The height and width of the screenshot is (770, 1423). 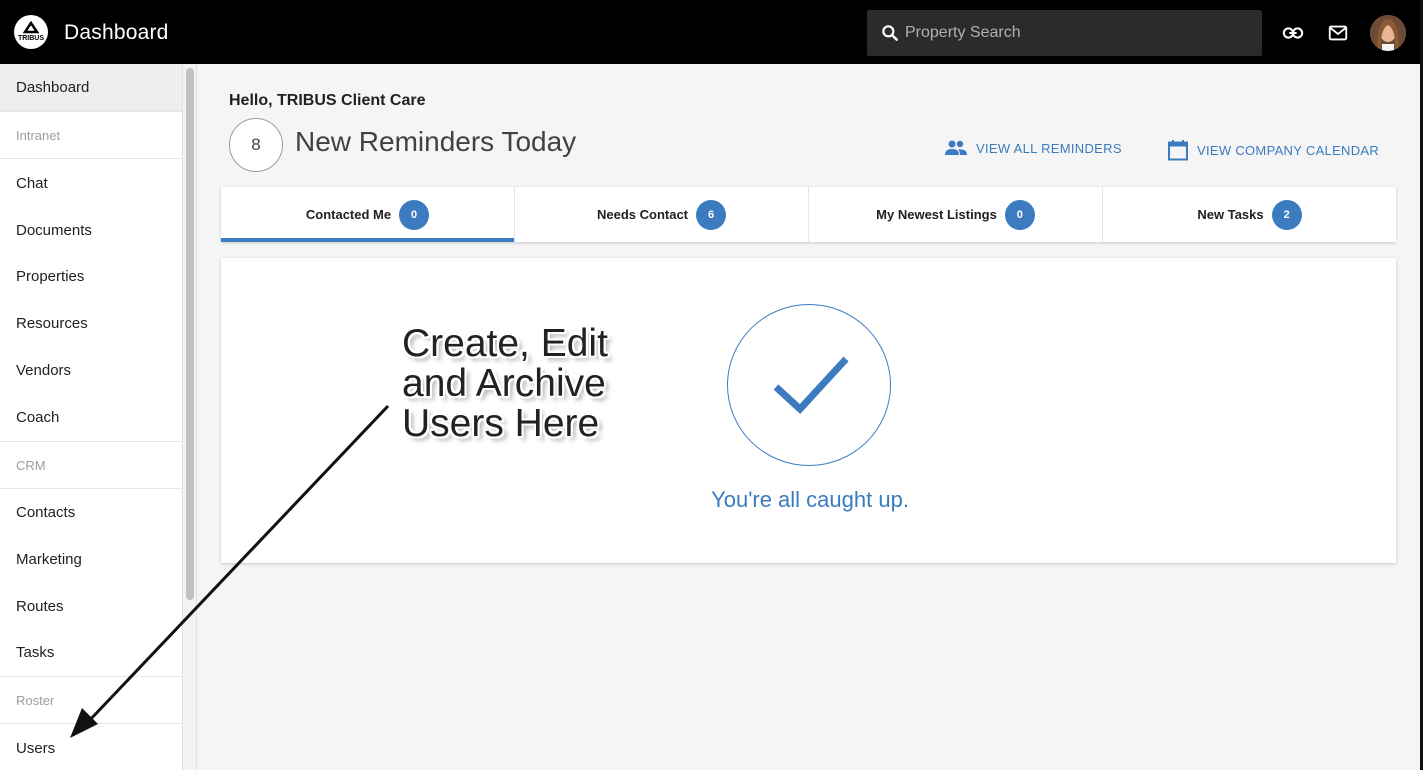 I want to click on sidebar-item-vendors: Vendors, so click(x=91, y=370).